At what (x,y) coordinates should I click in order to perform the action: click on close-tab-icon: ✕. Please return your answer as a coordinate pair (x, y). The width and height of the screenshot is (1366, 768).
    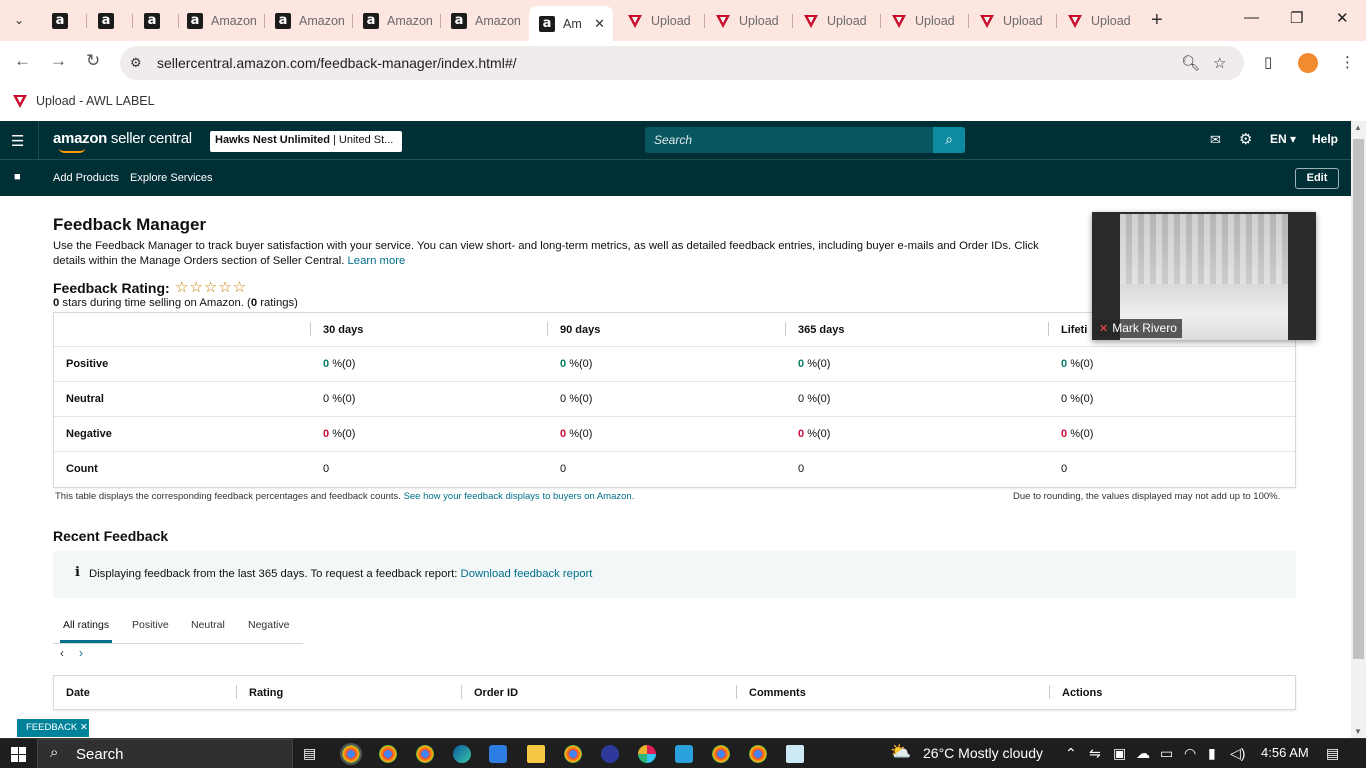
    Looking at the image, I should click on (599, 24).